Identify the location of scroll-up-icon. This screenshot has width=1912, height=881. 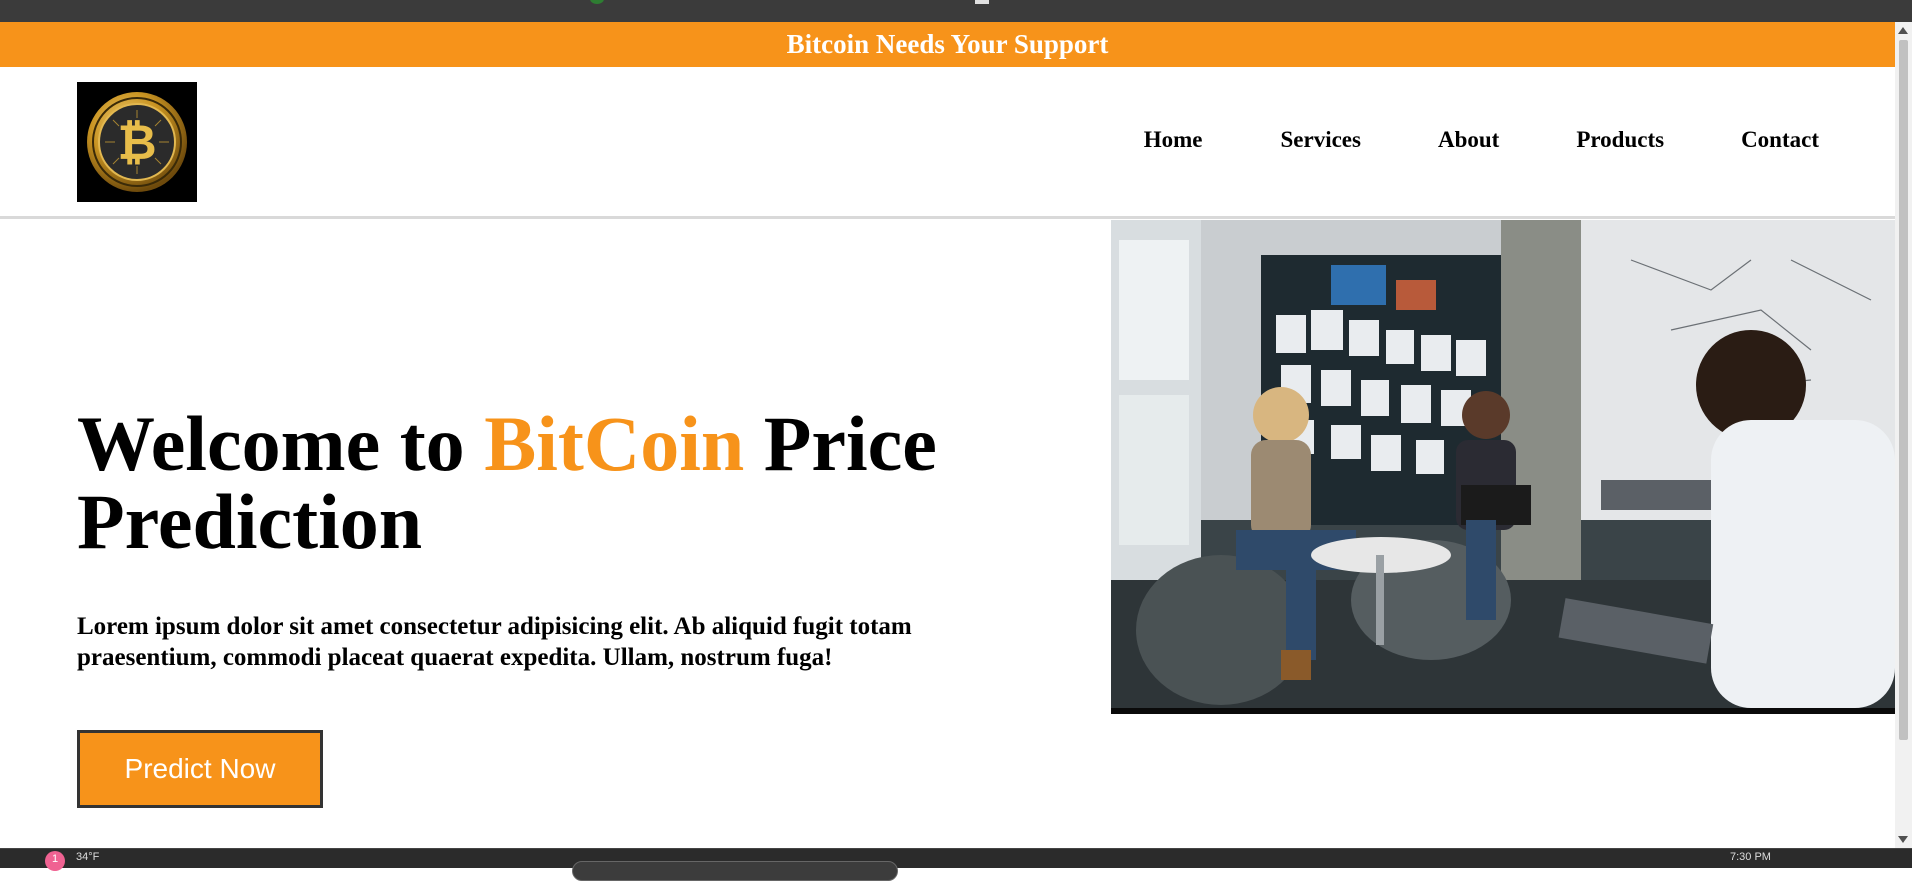
(1903, 30).